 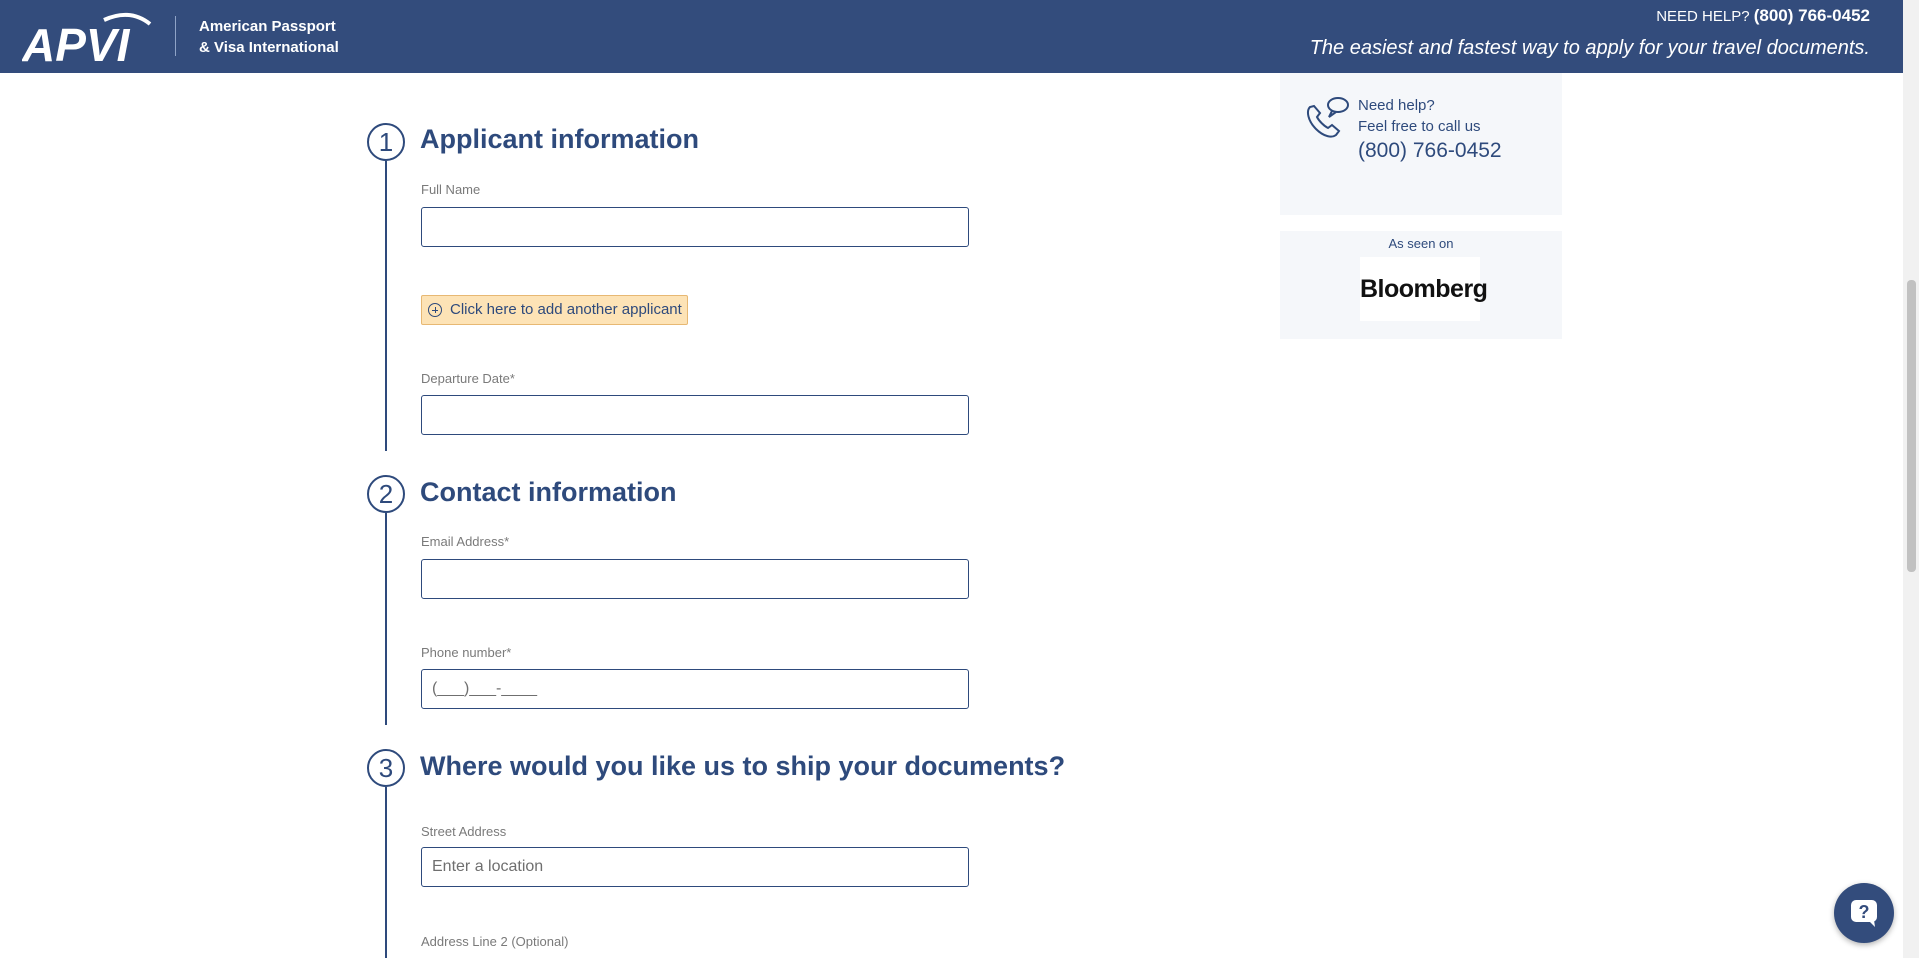 I want to click on add-applicant-label: Click here to add another applicant, so click(x=566, y=309).